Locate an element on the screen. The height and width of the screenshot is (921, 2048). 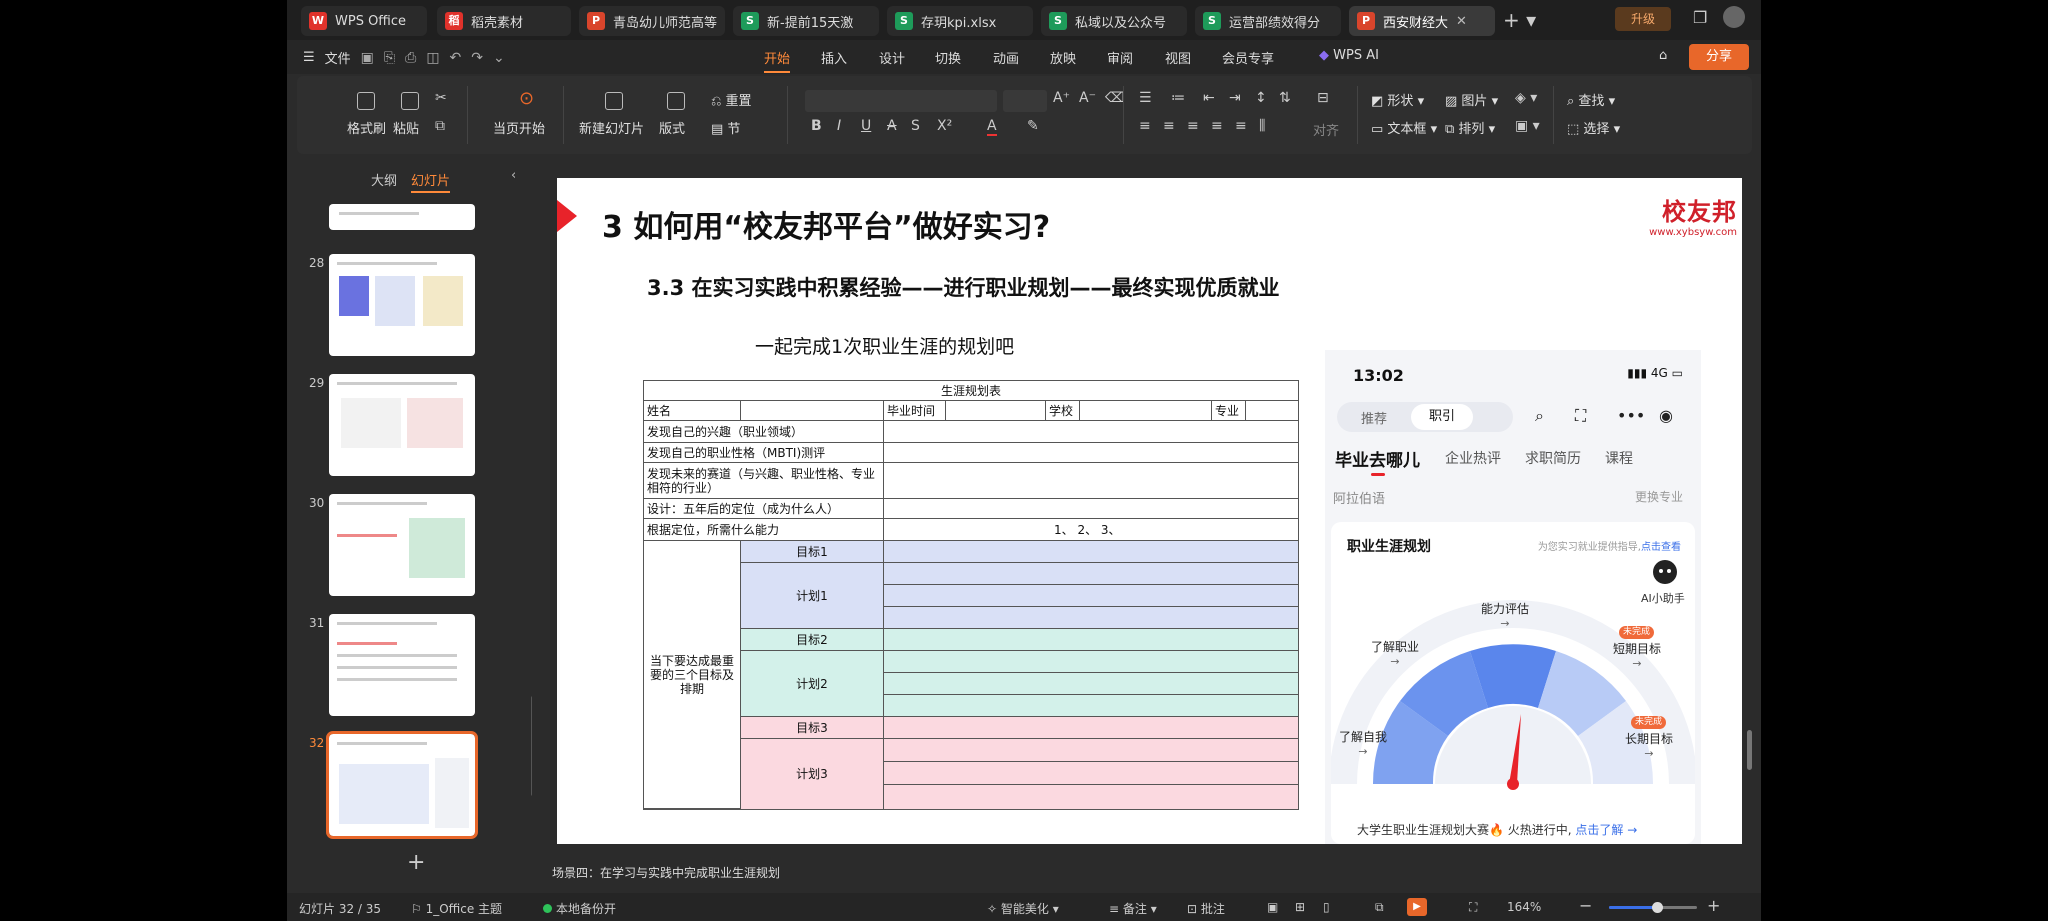
collapse-panel-icon: ‹ is located at coordinates (513, 175).